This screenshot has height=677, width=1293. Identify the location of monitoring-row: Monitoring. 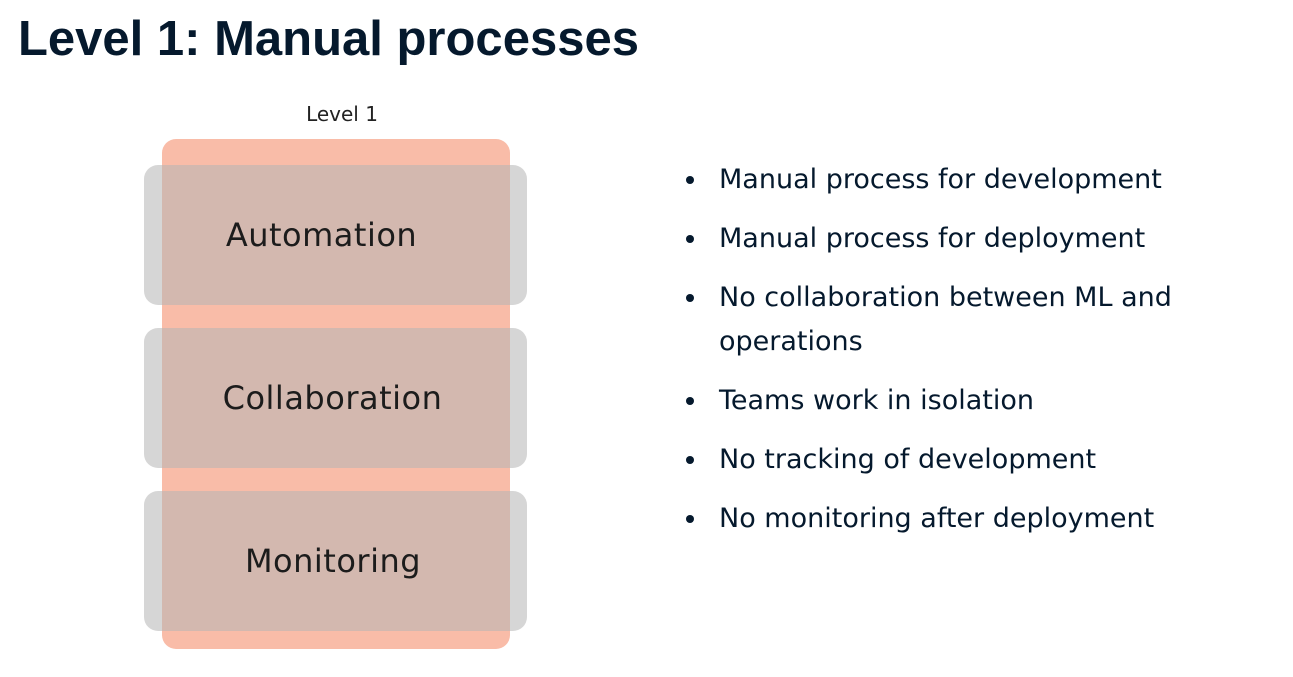
(335, 561).